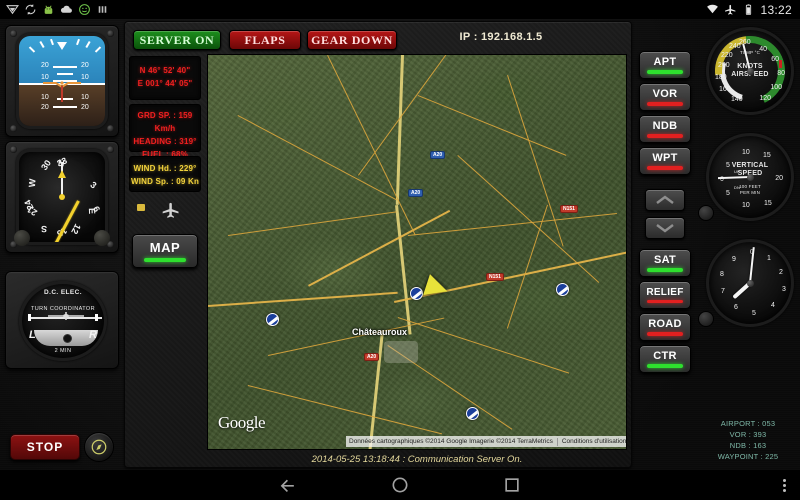  Describe the element at coordinates (750, 165) in the screenshot. I see `vsi-title-1: VERTICAL` at that location.